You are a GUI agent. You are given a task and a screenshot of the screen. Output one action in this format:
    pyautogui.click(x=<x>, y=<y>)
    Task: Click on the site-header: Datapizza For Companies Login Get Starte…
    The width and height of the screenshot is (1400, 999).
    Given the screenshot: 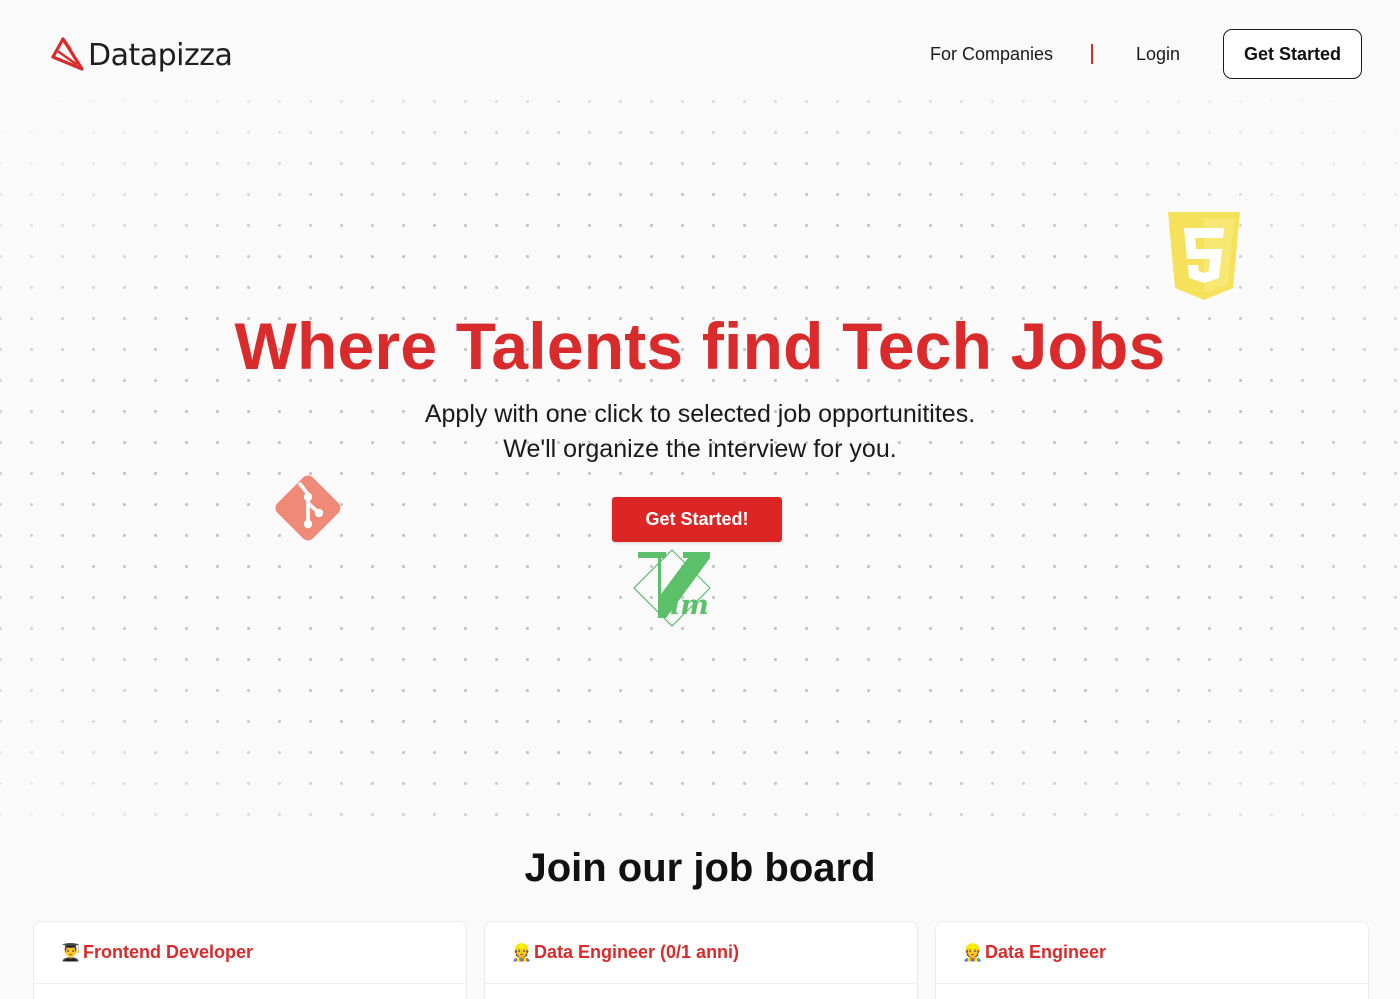 What is the action you would take?
    pyautogui.click(x=700, y=54)
    